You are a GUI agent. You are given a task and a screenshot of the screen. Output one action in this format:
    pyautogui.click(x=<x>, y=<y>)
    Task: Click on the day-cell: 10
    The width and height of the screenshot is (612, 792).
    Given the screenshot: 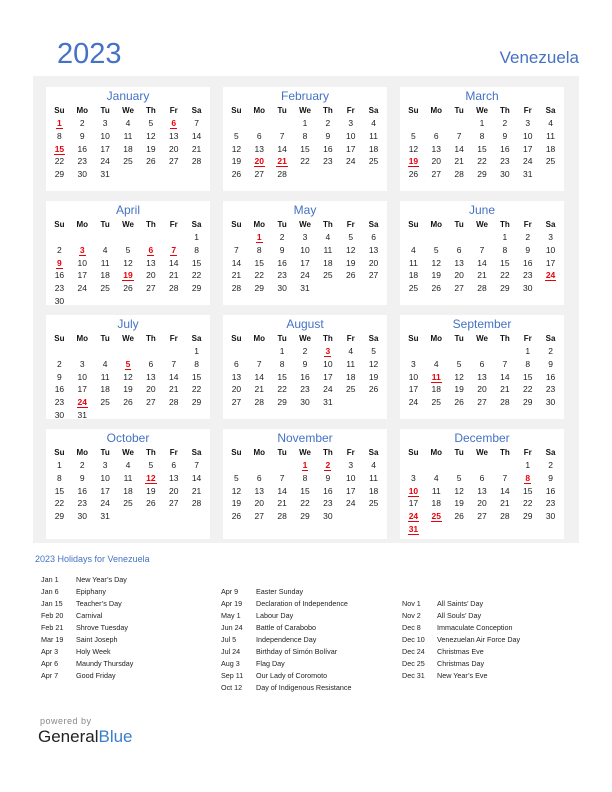 What is the action you would take?
    pyautogui.click(x=550, y=250)
    